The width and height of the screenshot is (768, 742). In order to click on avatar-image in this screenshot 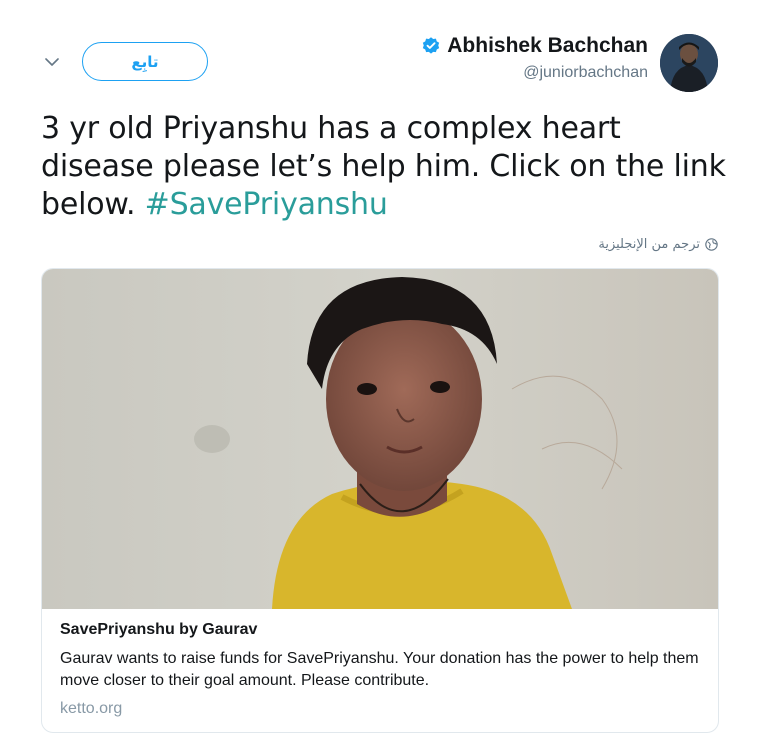, I will do `click(689, 63)`.